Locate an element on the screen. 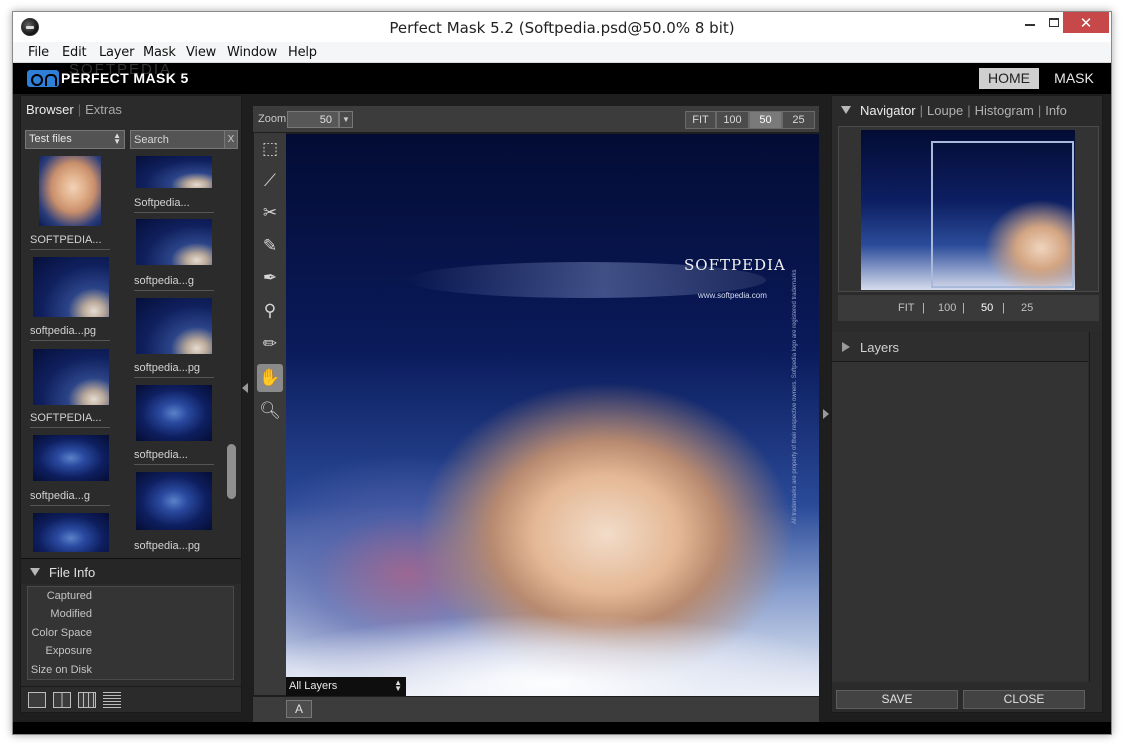 This screenshot has width=1132, height=756. tab-loupe: Loupe is located at coordinates (945, 110).